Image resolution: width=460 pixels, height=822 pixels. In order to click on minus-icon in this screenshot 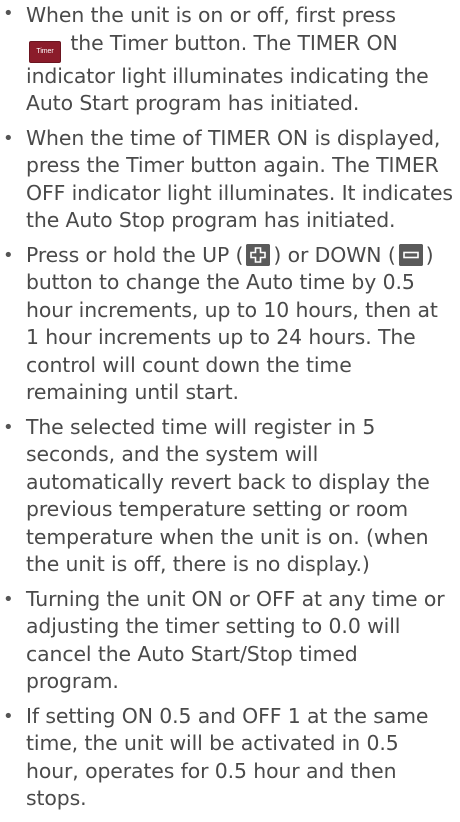, I will do `click(410, 254)`.